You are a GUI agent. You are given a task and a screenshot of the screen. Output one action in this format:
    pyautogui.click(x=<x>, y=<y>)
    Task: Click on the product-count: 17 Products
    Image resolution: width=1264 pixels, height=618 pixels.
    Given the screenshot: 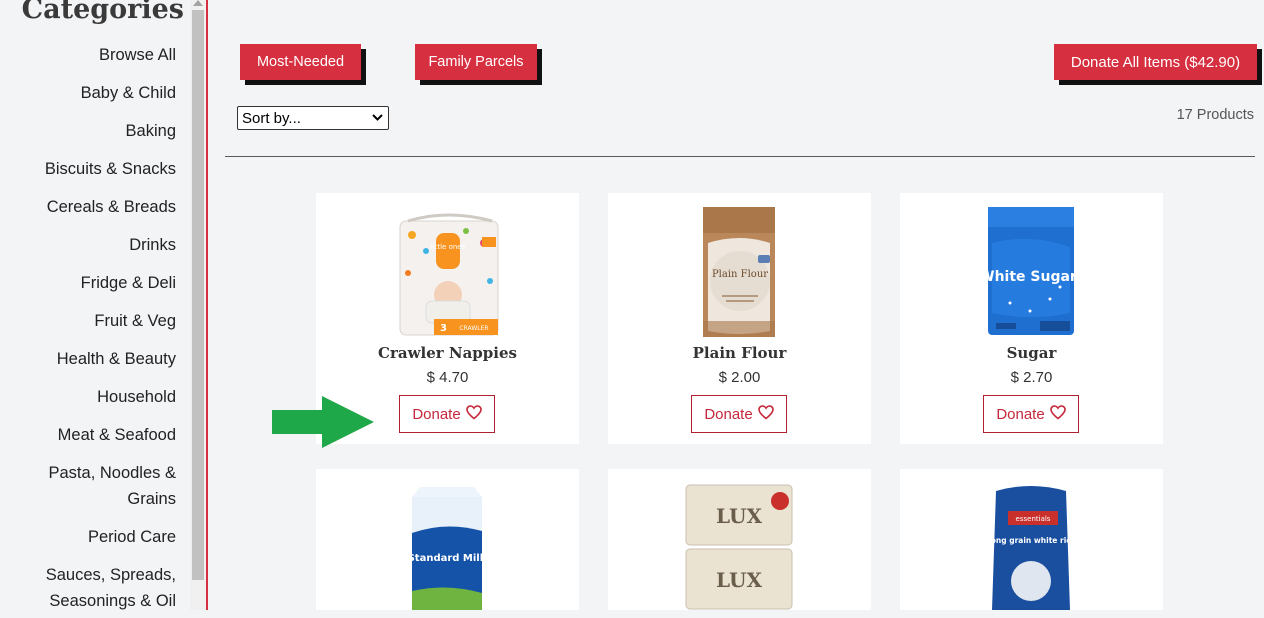 What is the action you would take?
    pyautogui.click(x=1215, y=115)
    